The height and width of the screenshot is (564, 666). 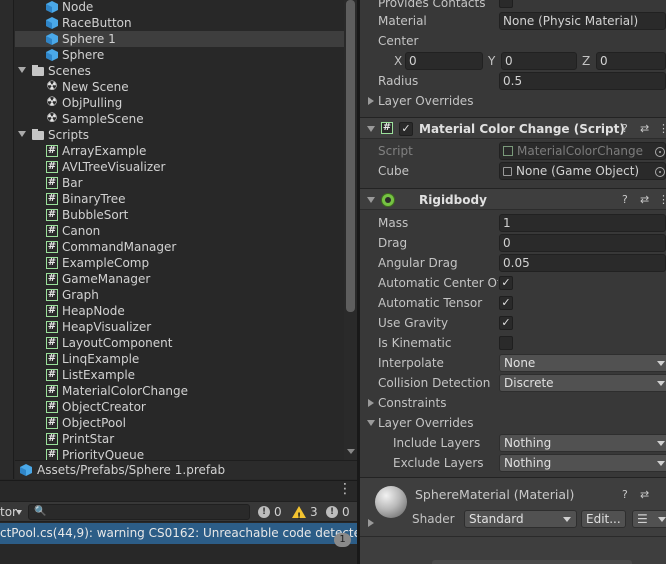 I want to click on interpolate-label: Interpolate, so click(x=411, y=363).